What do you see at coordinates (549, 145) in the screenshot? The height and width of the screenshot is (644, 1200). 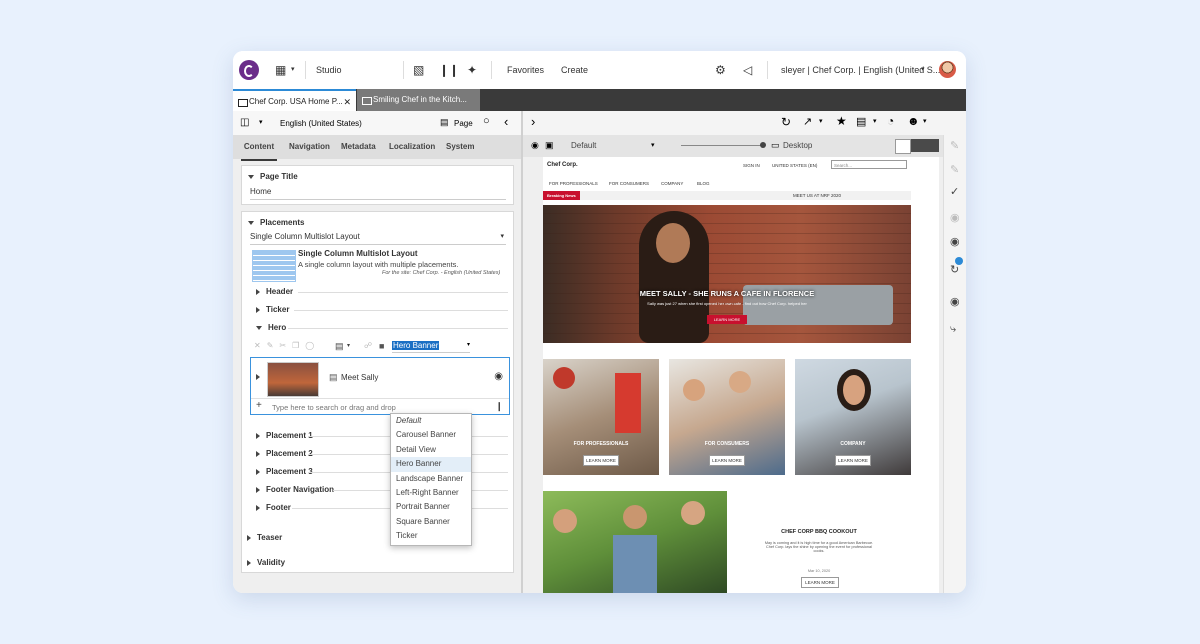 I see `frame-icon: ▣` at bounding box center [549, 145].